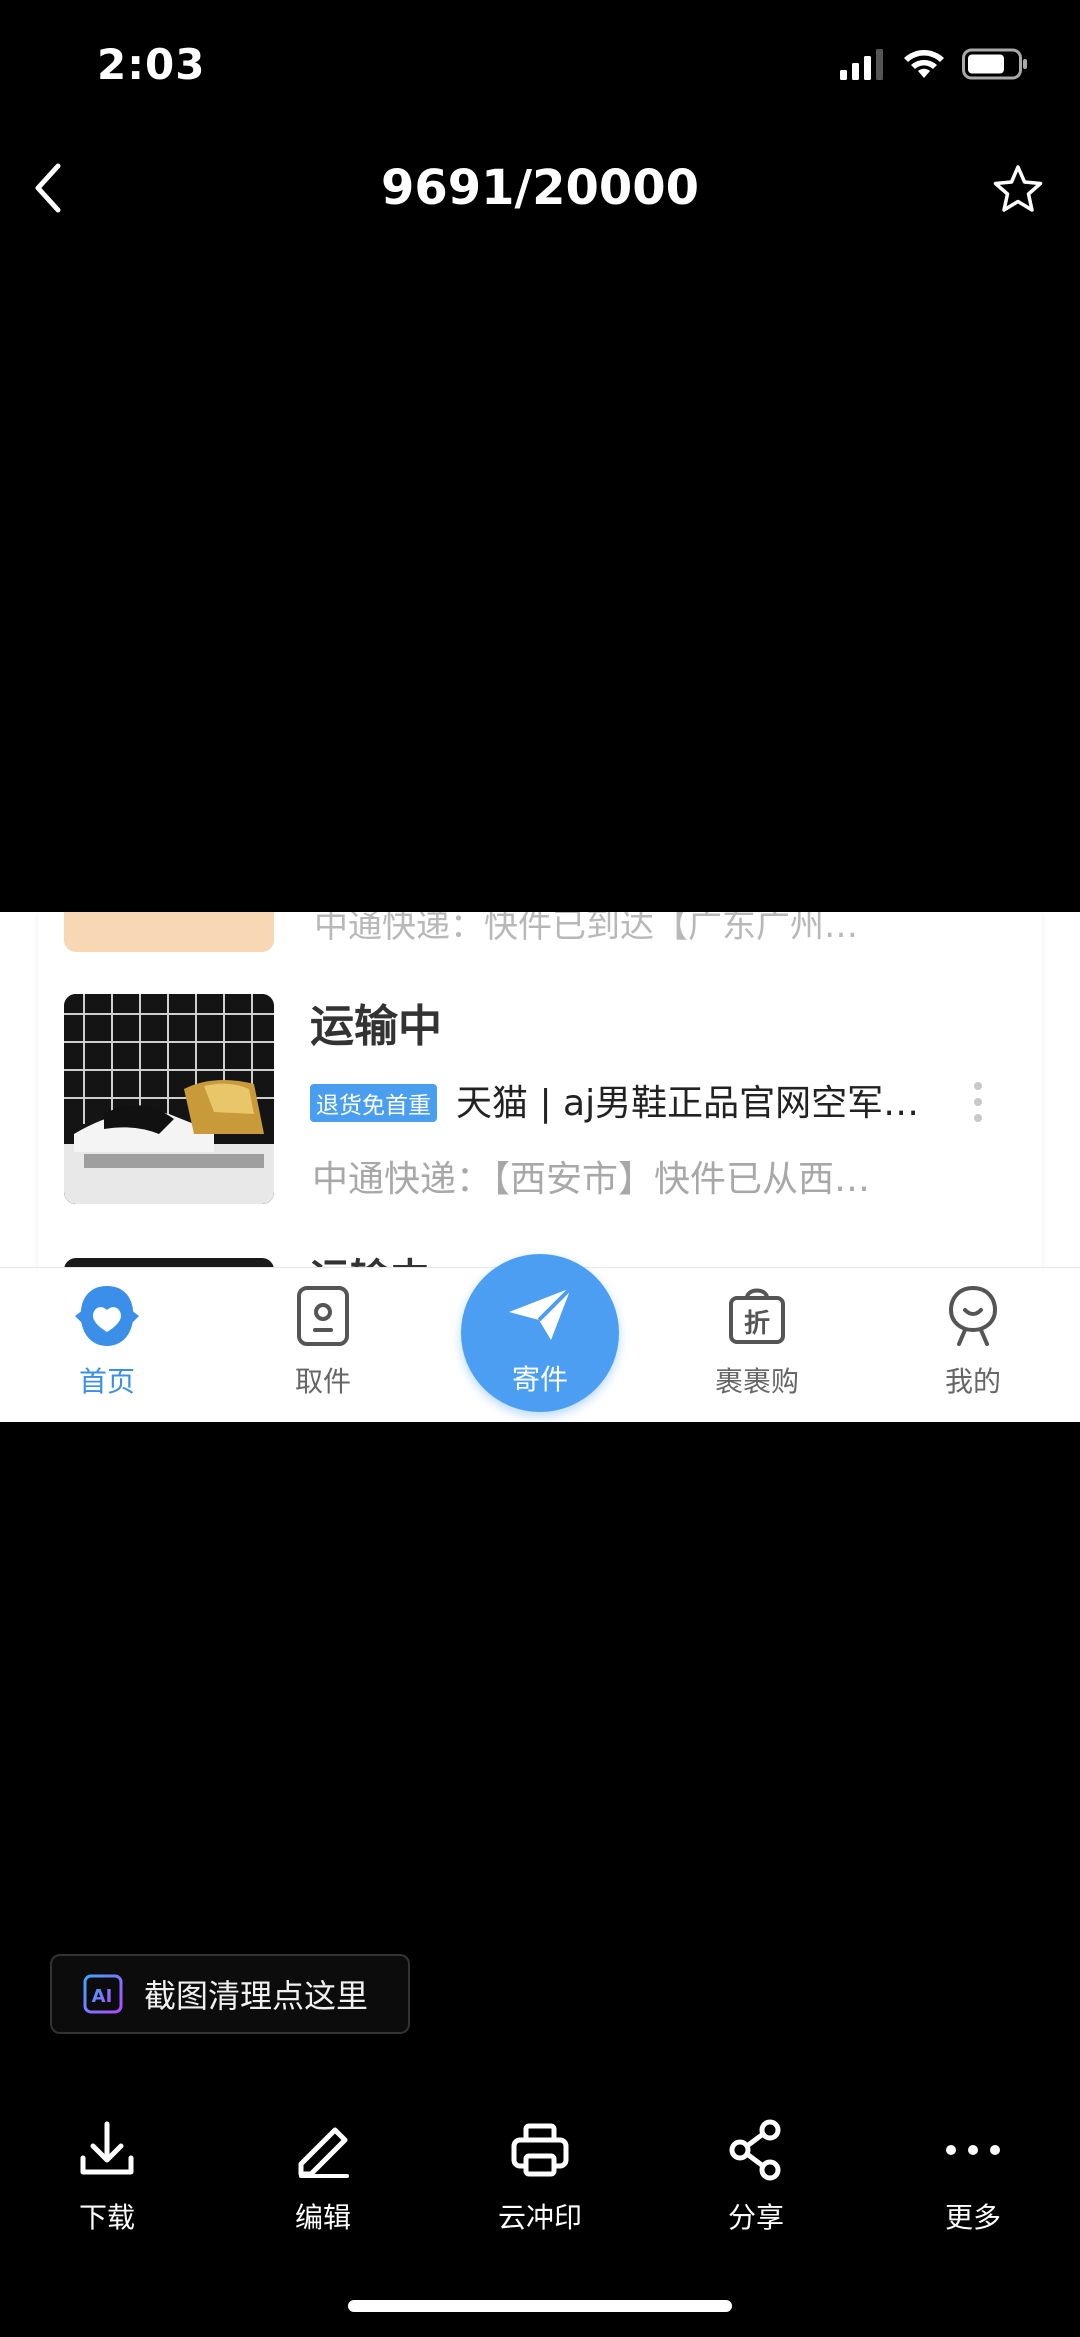 This screenshot has height=2337, width=1080. I want to click on tab-mine-label: 我的, so click(972, 1381).